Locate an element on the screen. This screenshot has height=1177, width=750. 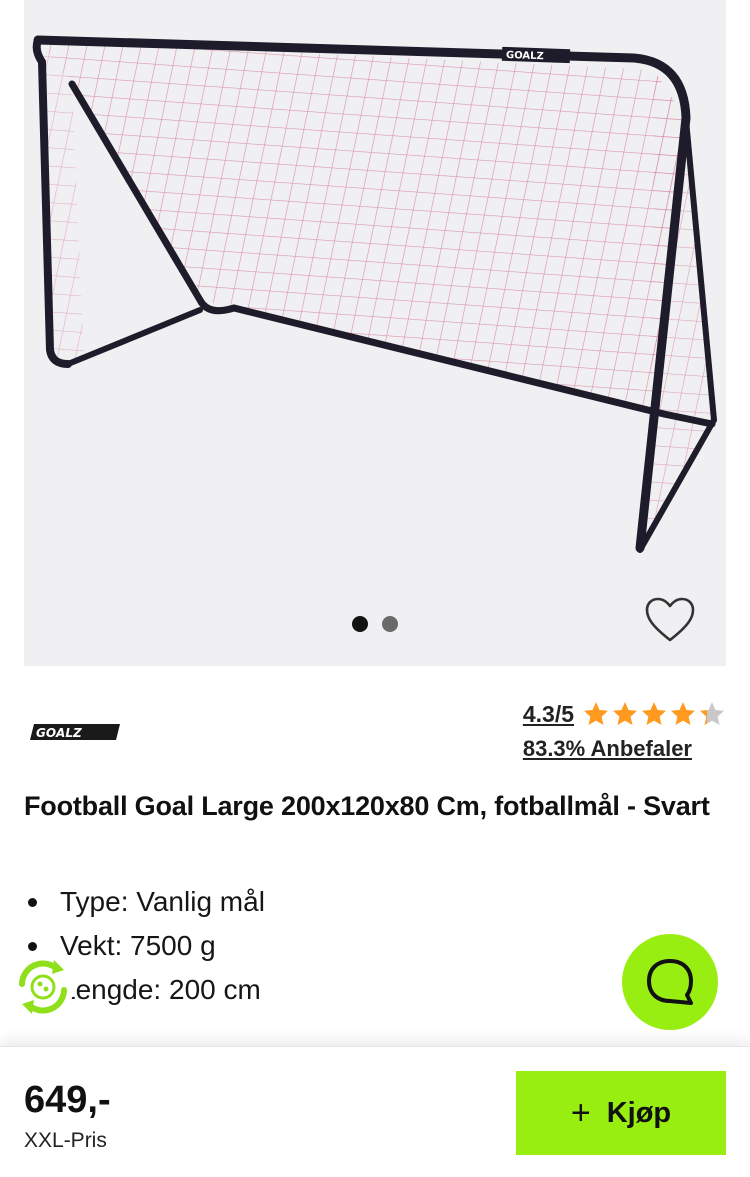
chat-bubble-icon is located at coordinates (670, 982).